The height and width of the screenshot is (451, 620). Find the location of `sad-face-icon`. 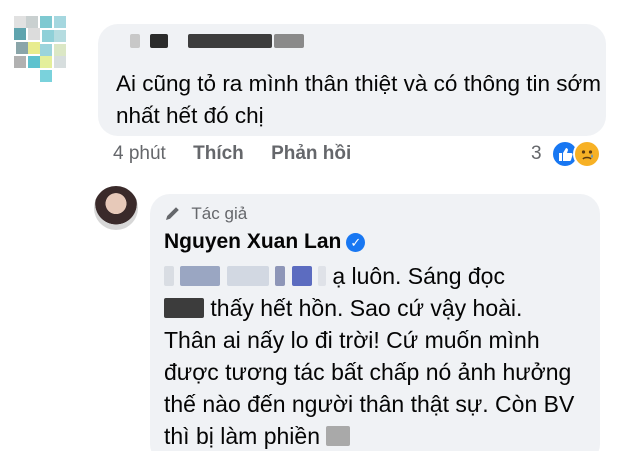

sad-face-icon is located at coordinates (587, 154).